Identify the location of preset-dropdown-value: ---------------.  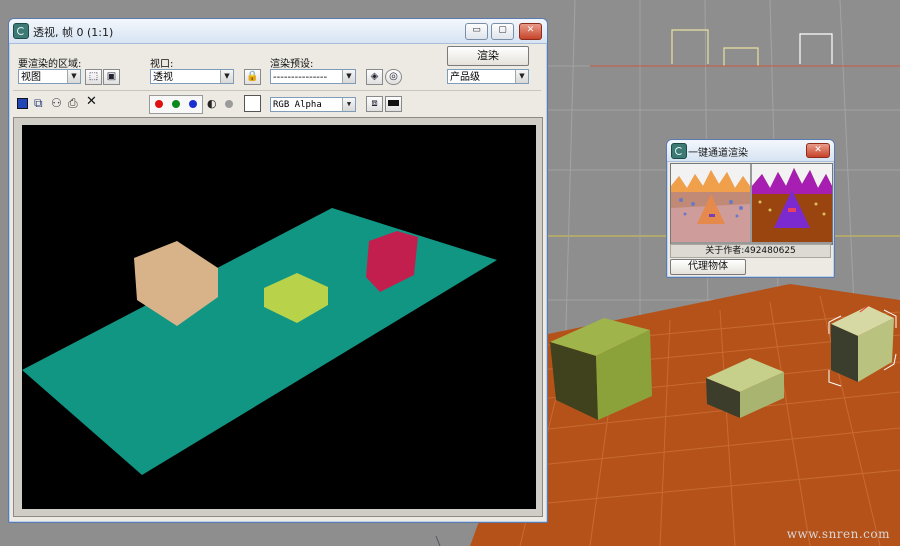
(300, 77).